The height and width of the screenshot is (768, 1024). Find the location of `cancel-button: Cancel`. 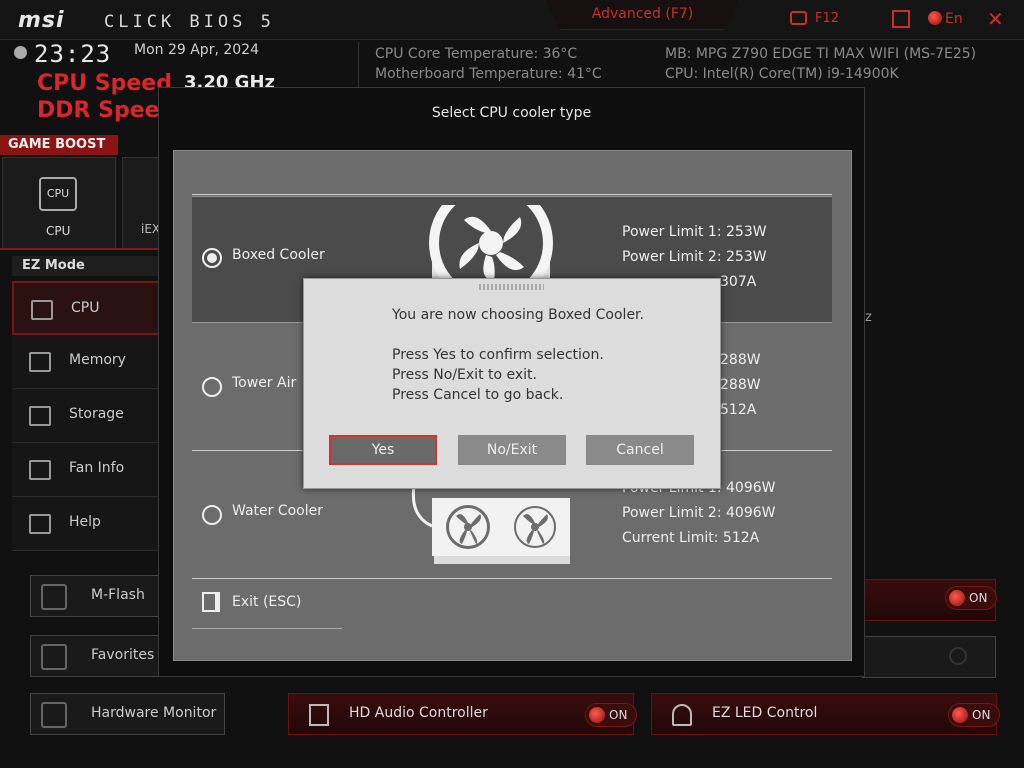

cancel-button: Cancel is located at coordinates (640, 450).